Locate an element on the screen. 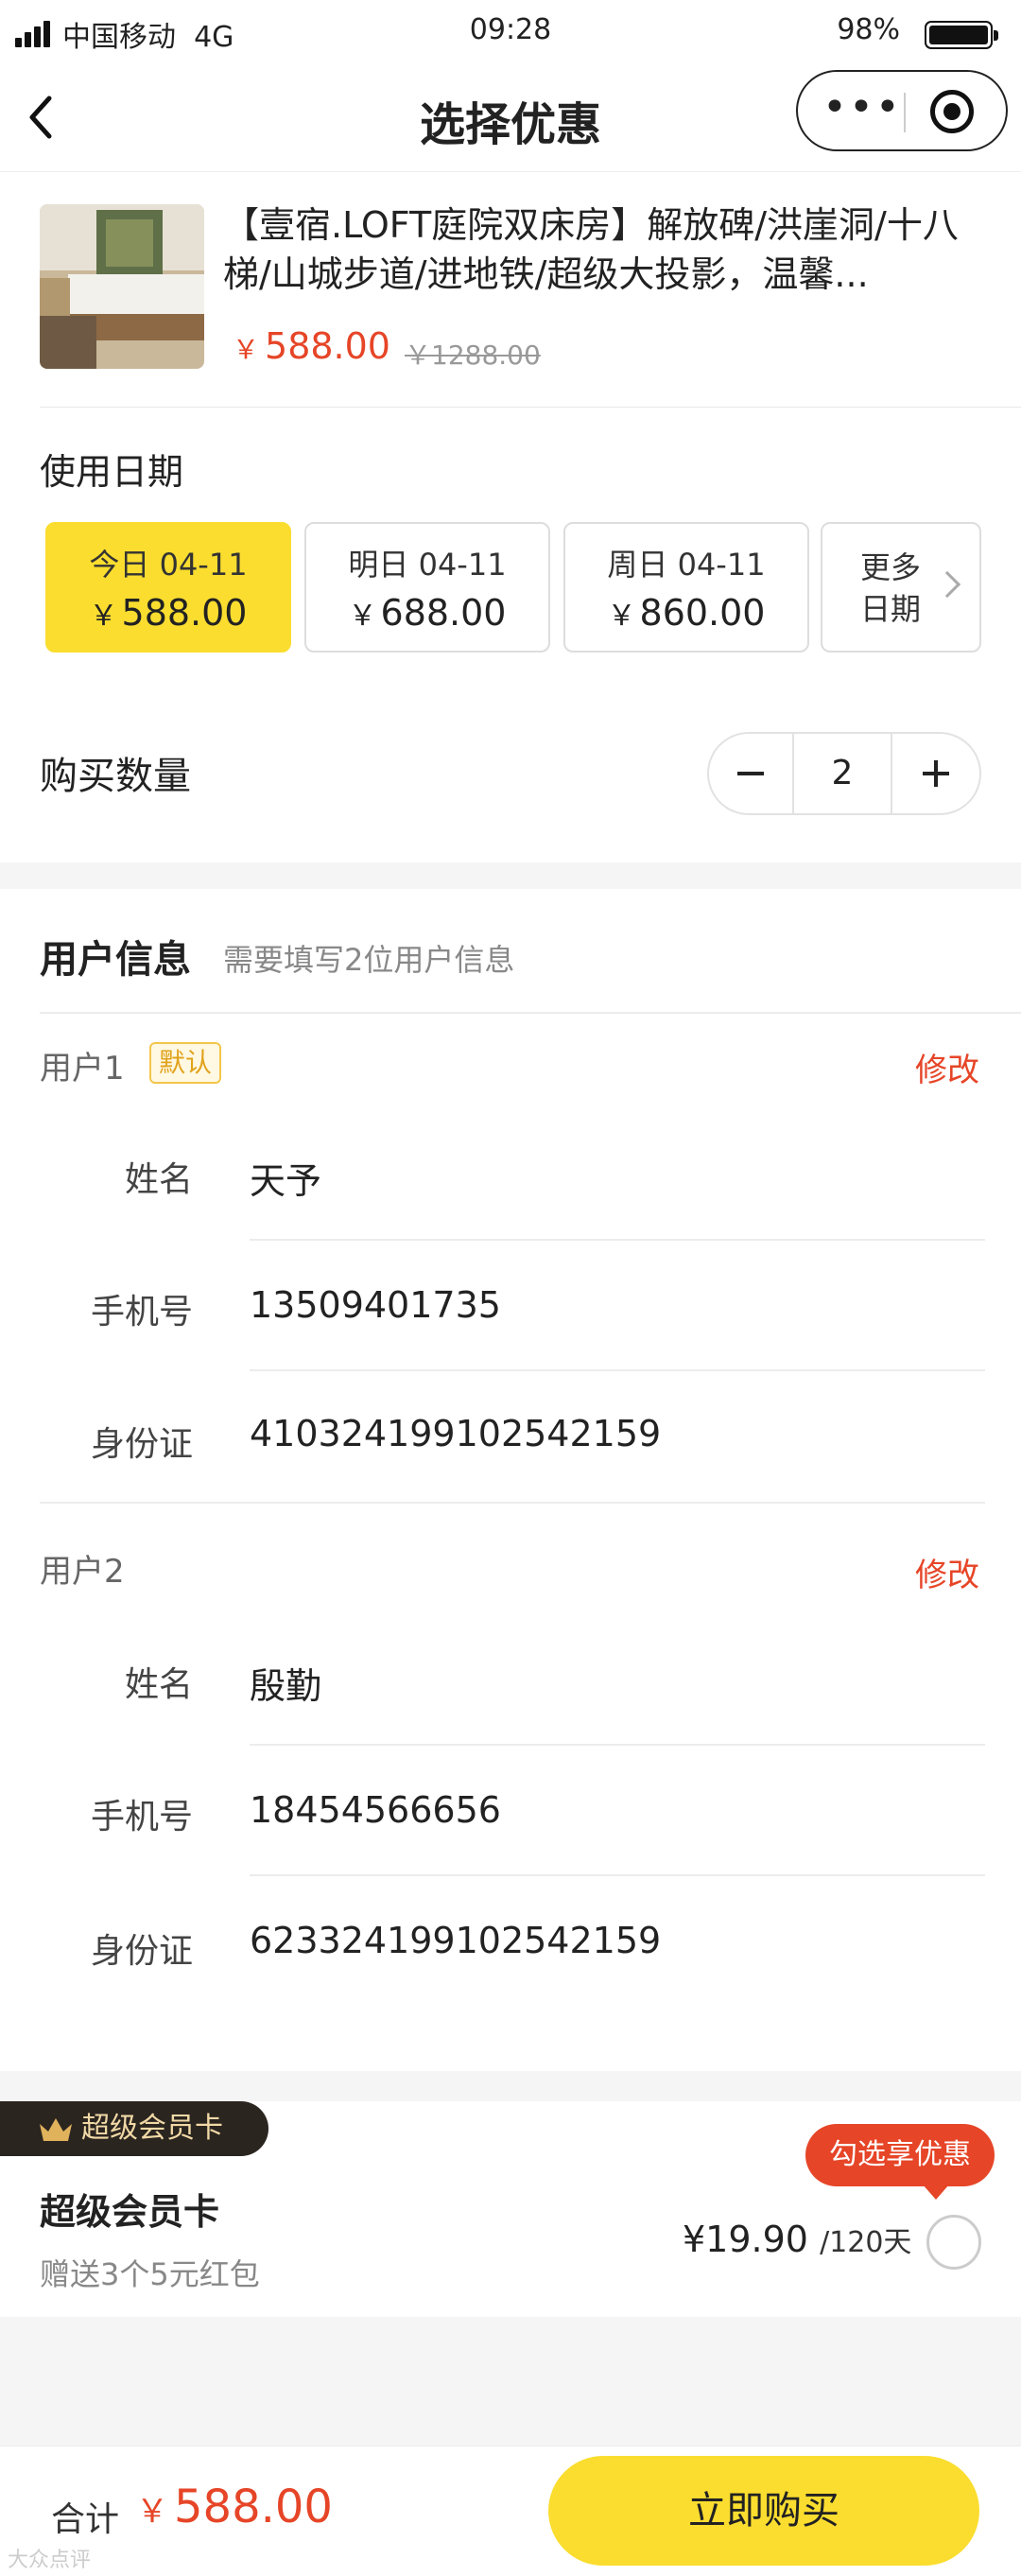  battery-icon is located at coordinates (961, 35).